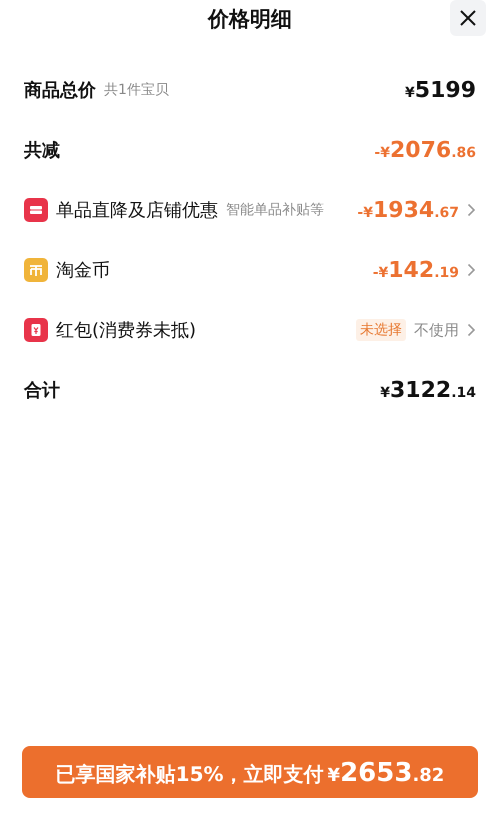 The height and width of the screenshot is (814, 500). Describe the element at coordinates (250, 772) in the screenshot. I see `pay-button: 已享国家补贴15%，立即支付 ¥2653.82` at that location.